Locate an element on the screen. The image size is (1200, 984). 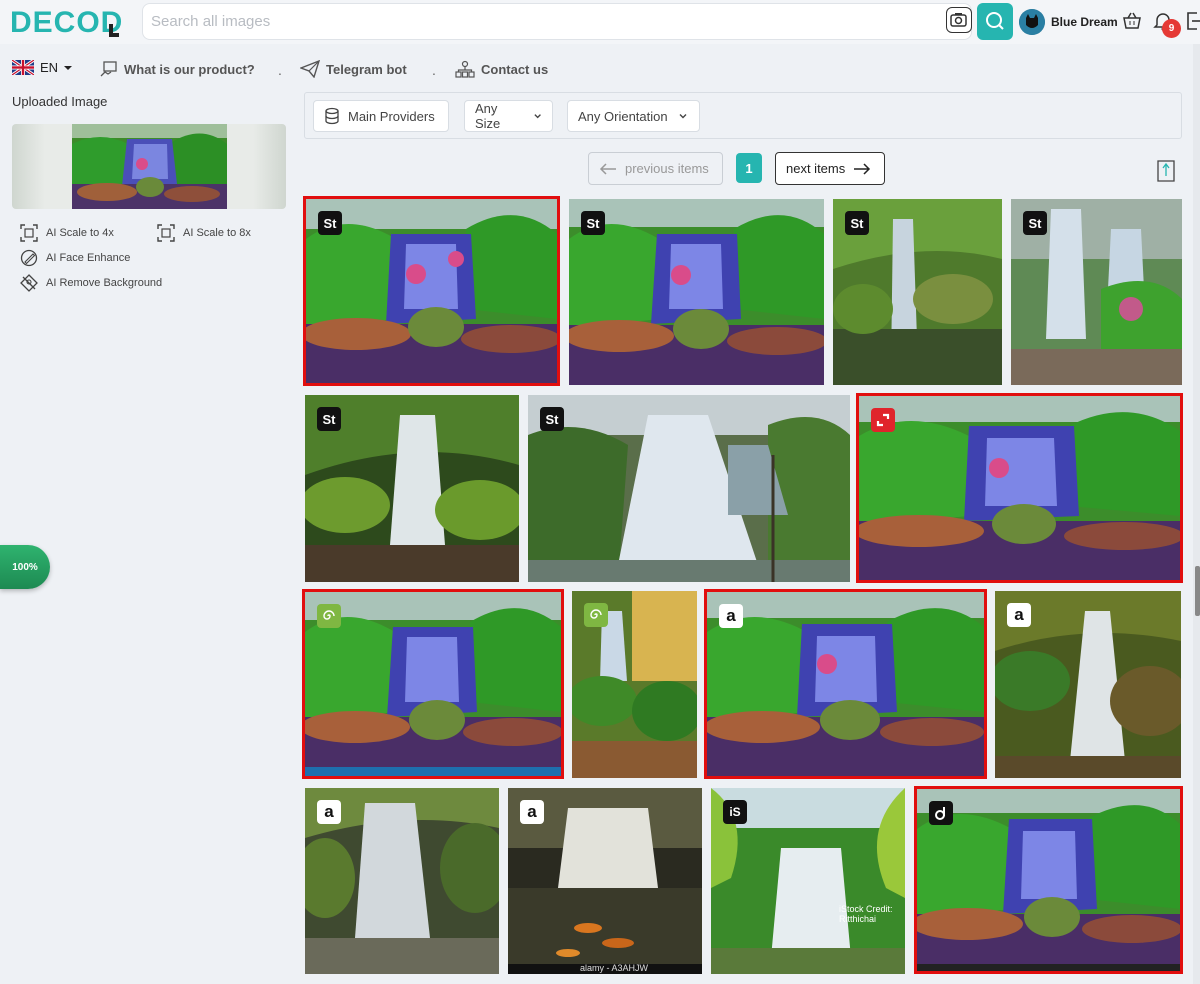
depositphotos-icon is located at coordinates (940, 813).